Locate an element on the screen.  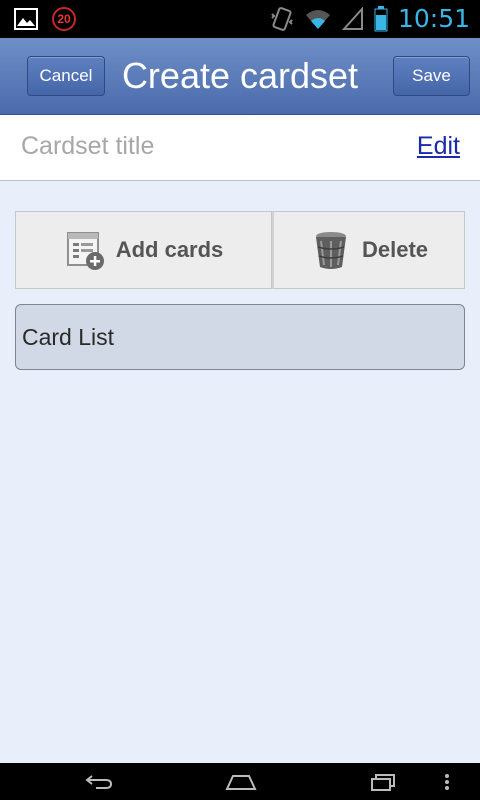
card-list-header: Card List is located at coordinates (240, 337).